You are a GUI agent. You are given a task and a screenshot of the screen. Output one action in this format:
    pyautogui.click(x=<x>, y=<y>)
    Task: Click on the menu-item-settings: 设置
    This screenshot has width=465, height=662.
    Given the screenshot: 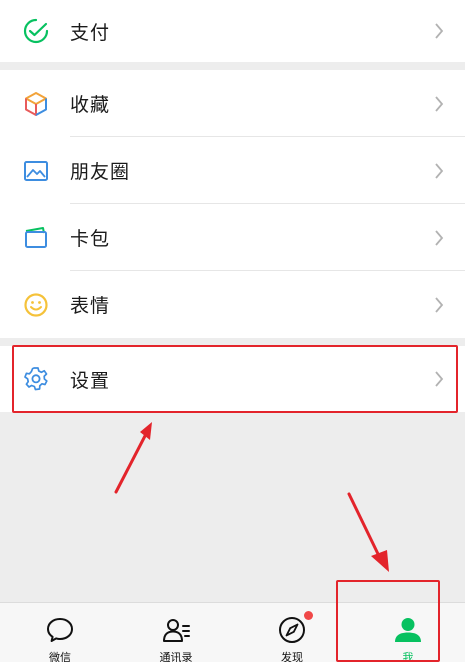 What is the action you would take?
    pyautogui.click(x=232, y=379)
    